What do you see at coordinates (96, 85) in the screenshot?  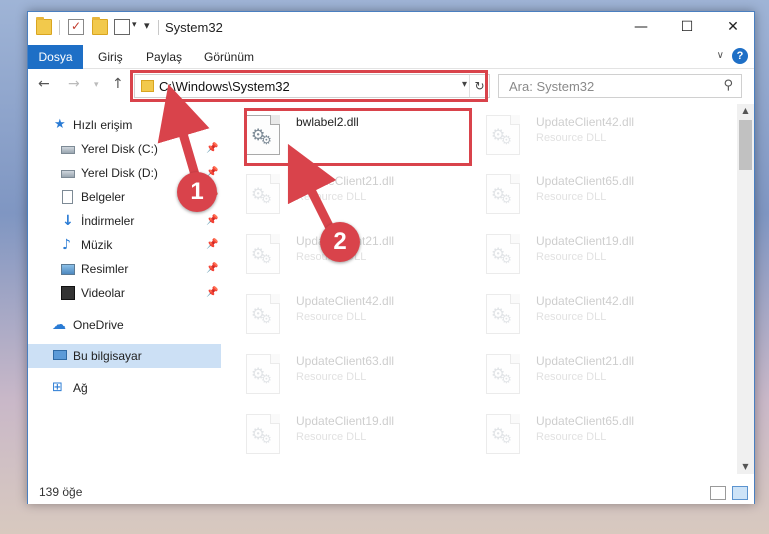 I see `recent-locations-icon: ▾` at bounding box center [96, 85].